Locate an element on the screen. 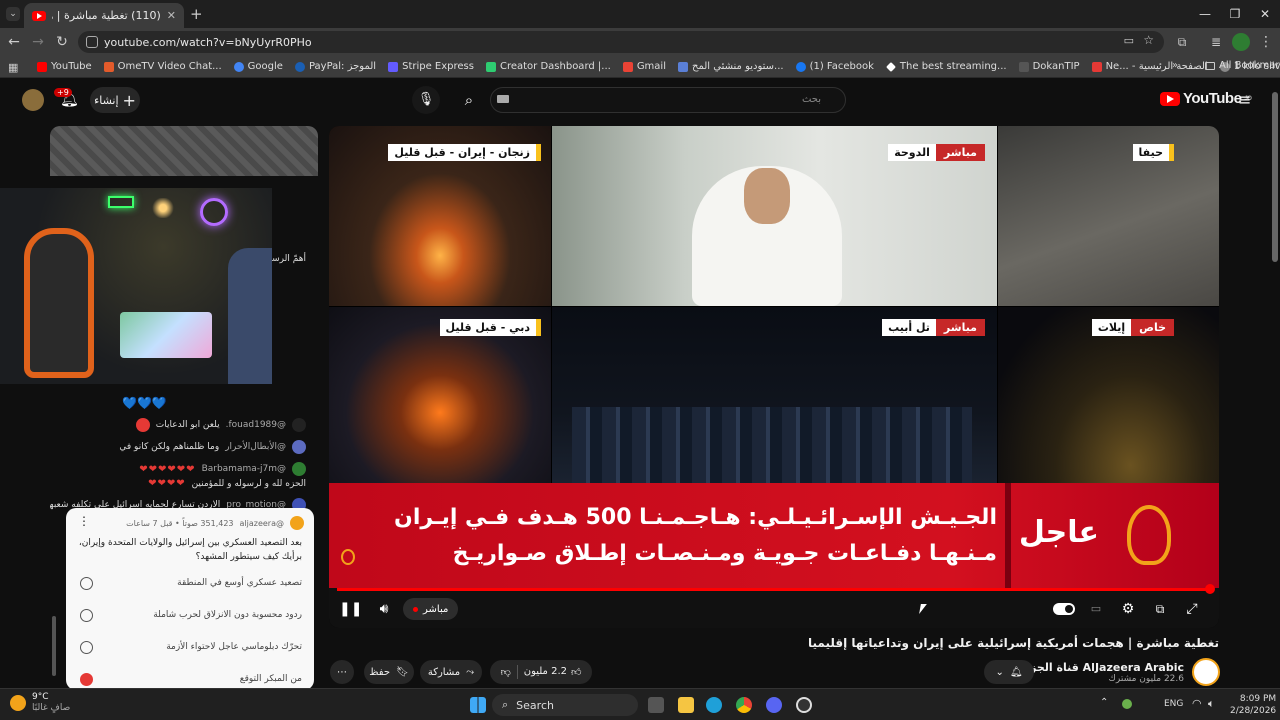 This screenshot has height=720, width=1280. progress-scrubber is located at coordinates (1210, 589).